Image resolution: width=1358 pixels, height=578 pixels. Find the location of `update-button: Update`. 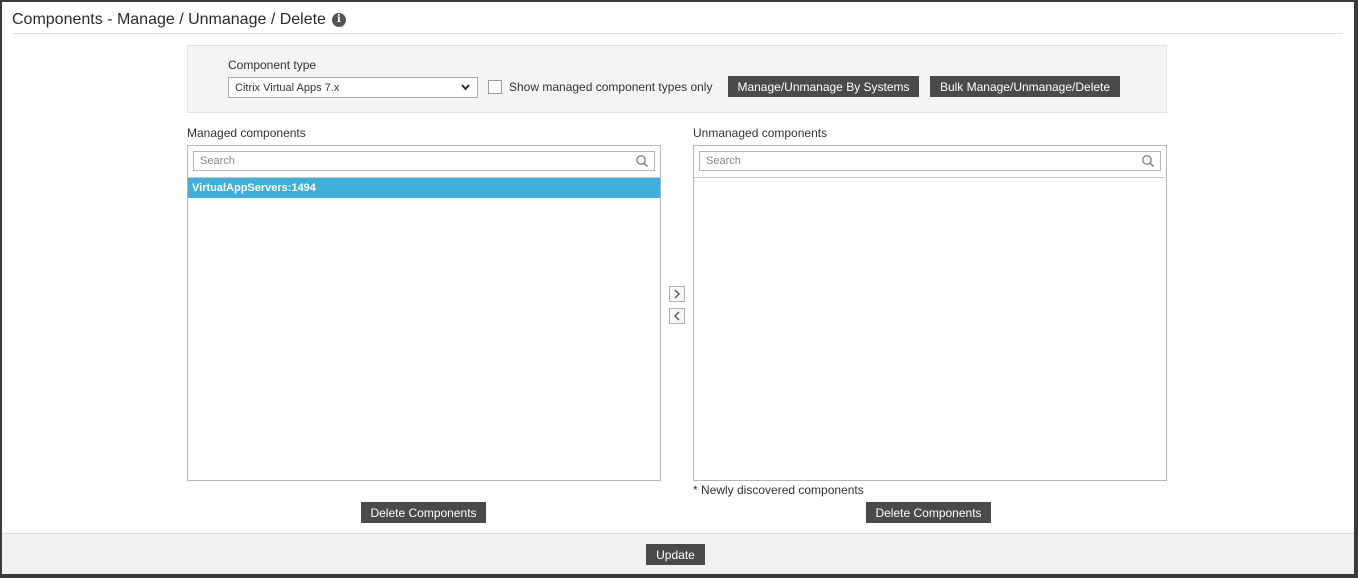

update-button: Update is located at coordinates (675, 554).